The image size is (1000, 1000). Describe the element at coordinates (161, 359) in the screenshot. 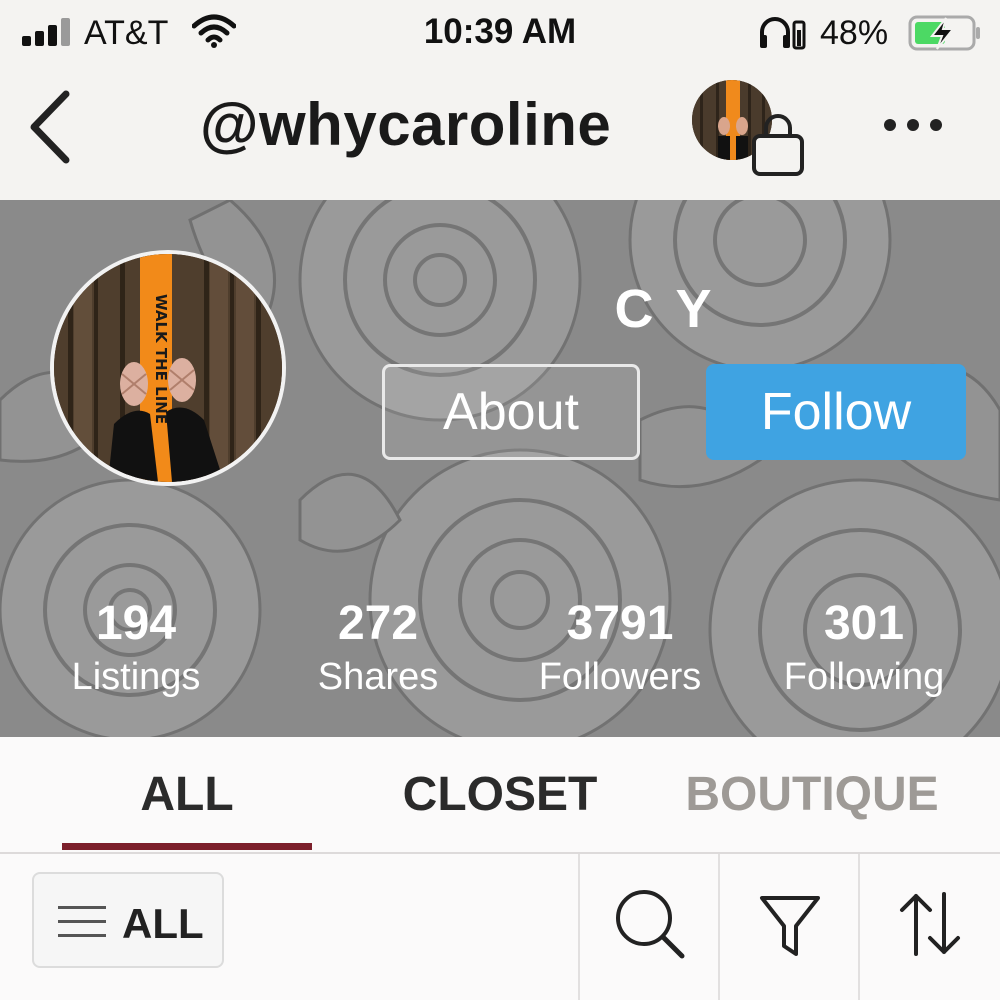

I see `avatar-tape-text: WALK THE LINE` at that location.